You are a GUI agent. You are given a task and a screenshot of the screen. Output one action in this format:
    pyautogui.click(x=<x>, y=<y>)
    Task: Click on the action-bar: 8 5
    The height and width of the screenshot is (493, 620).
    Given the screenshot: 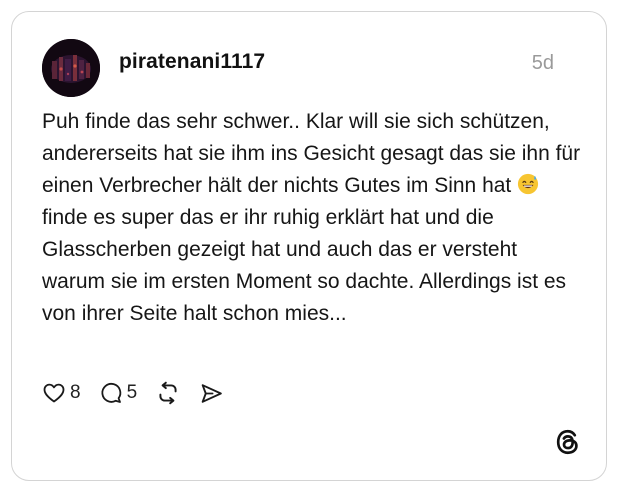 What is the action you would take?
    pyautogui.click(x=142, y=393)
    